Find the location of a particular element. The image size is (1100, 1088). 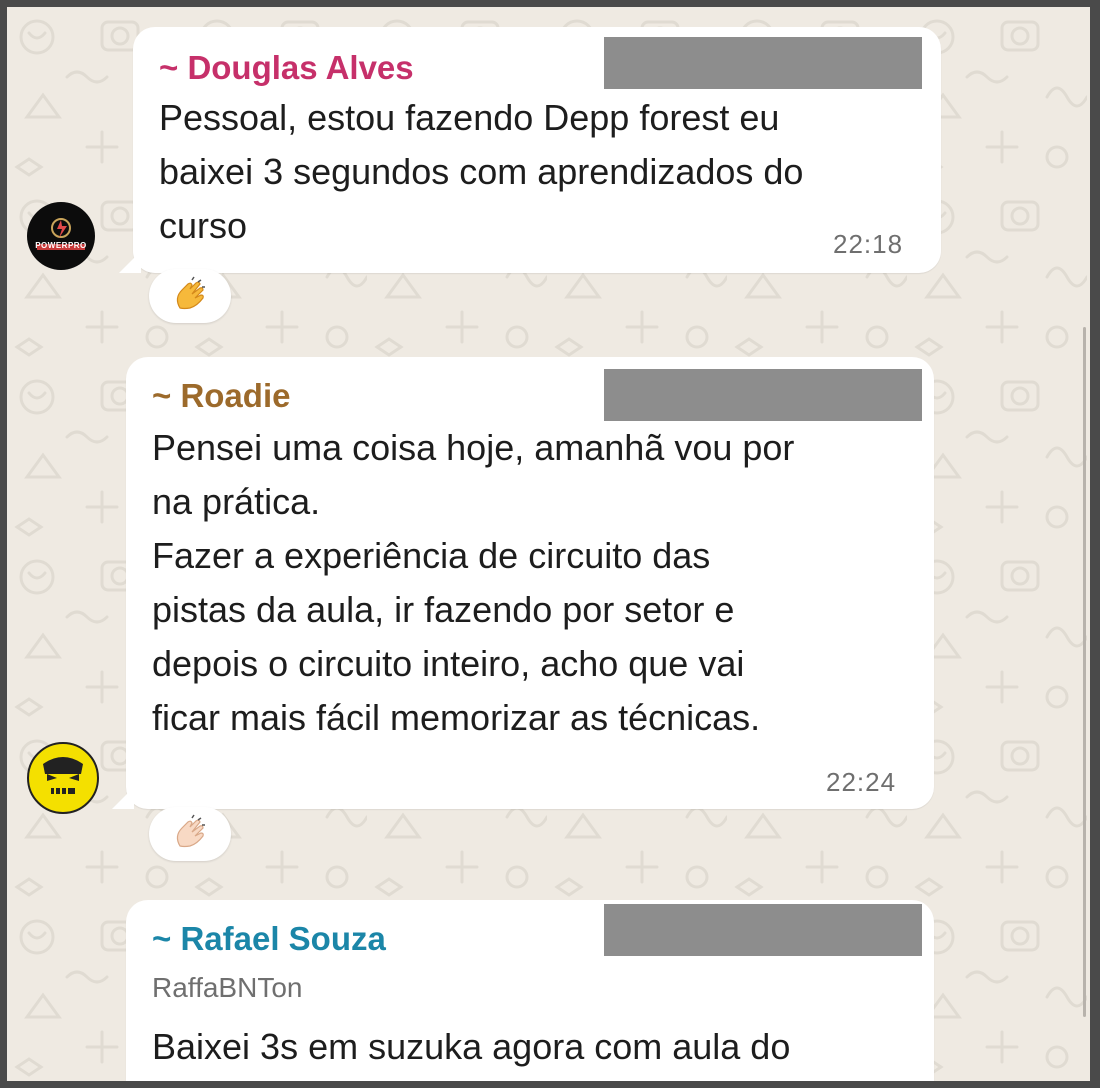

message-line: depois o circuito inteiro, acho que vai is located at coordinates (448, 663).